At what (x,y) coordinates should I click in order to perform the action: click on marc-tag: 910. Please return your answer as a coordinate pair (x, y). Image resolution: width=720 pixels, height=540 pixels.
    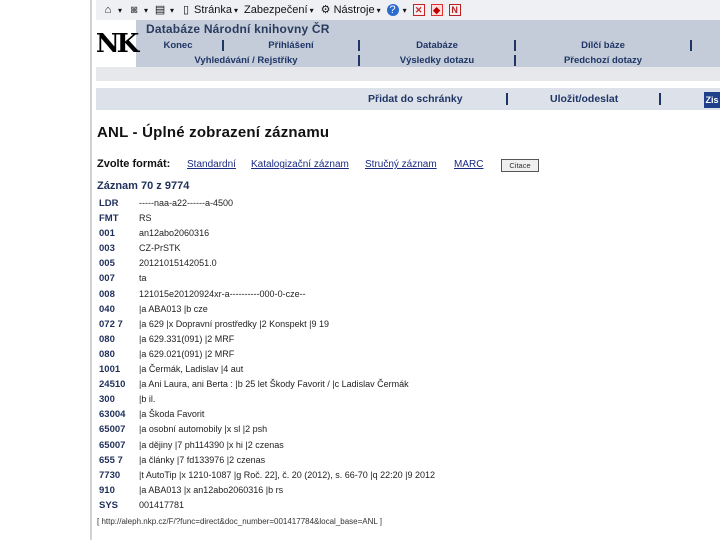
    Looking at the image, I should click on (107, 490).